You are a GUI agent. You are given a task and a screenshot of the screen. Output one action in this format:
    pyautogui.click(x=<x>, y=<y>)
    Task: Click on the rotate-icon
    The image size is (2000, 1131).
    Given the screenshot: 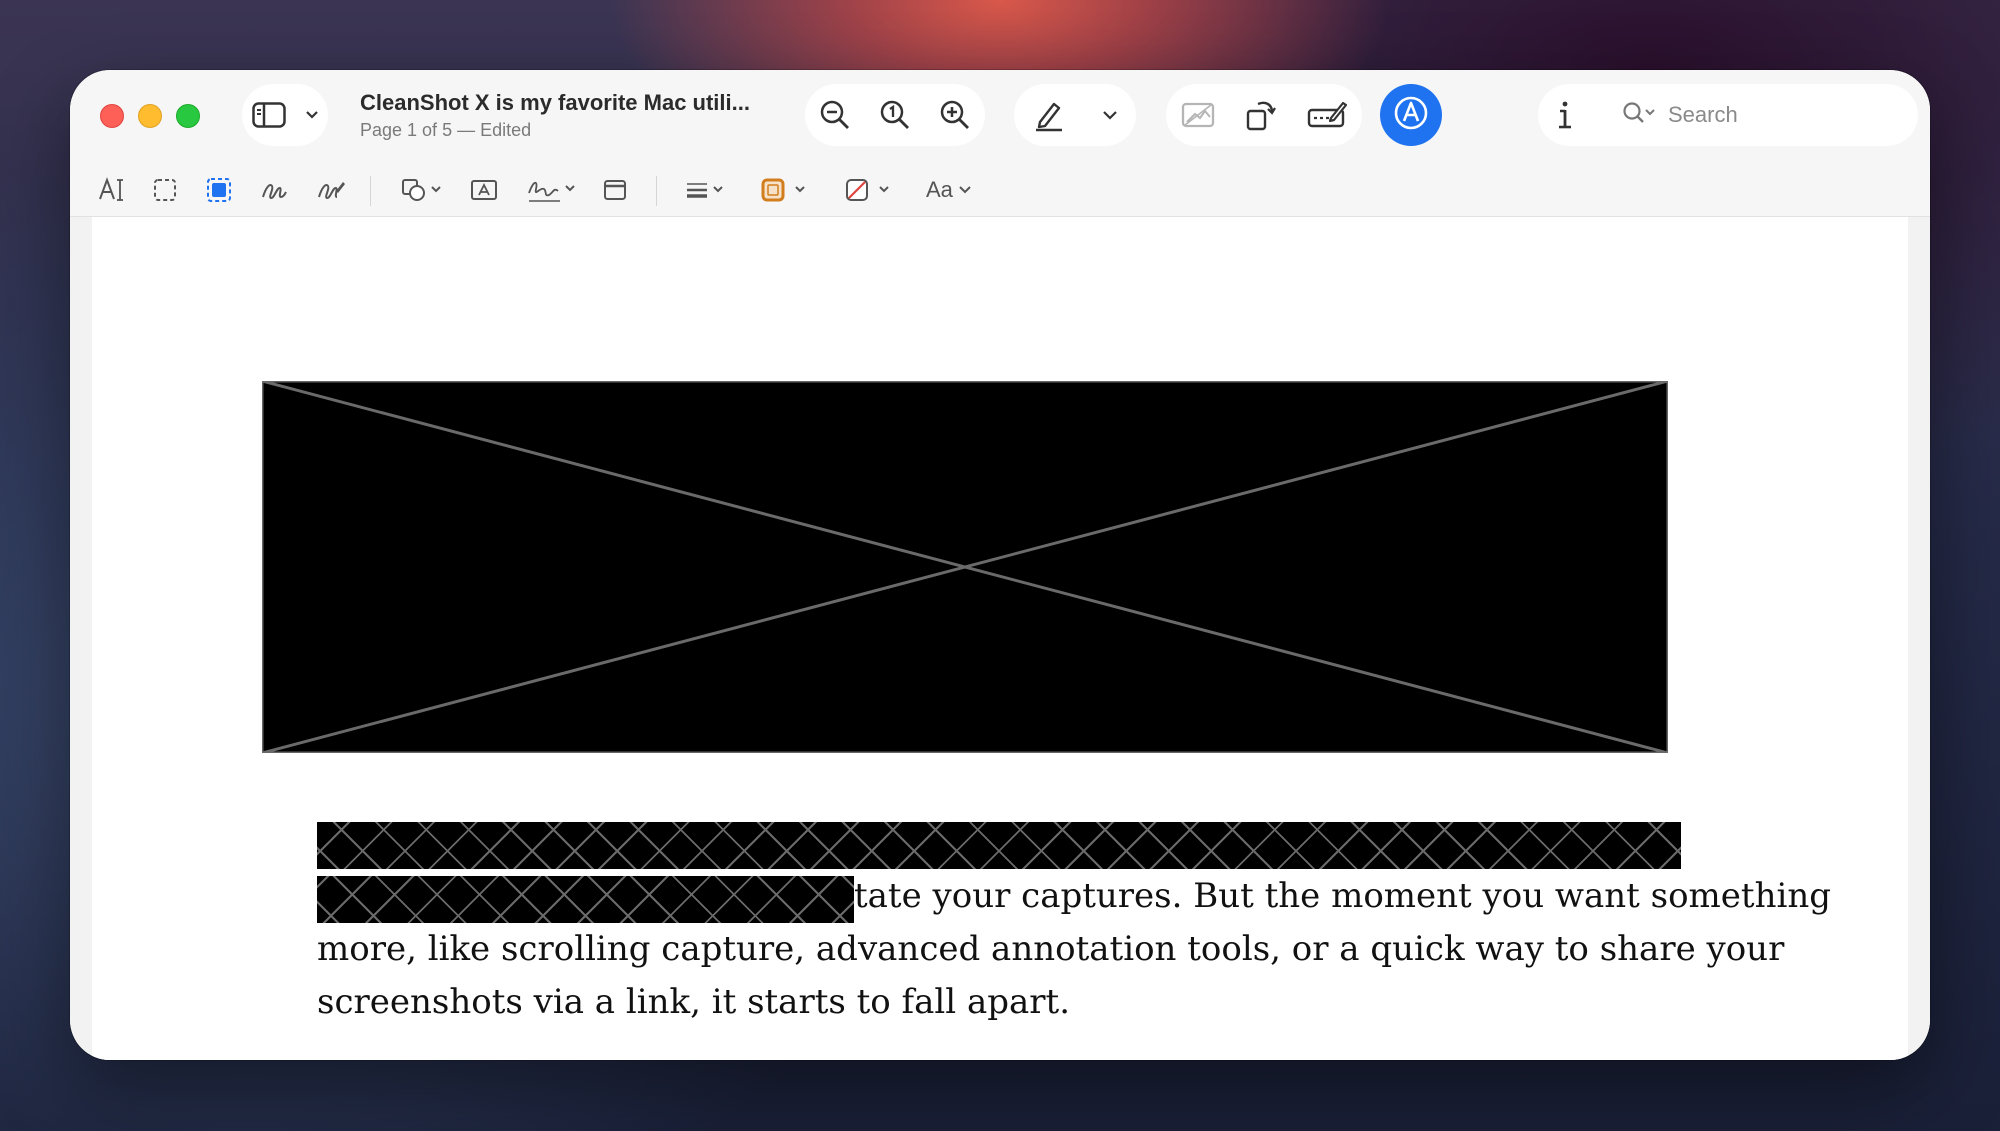 What is the action you would take?
    pyautogui.click(x=1261, y=115)
    